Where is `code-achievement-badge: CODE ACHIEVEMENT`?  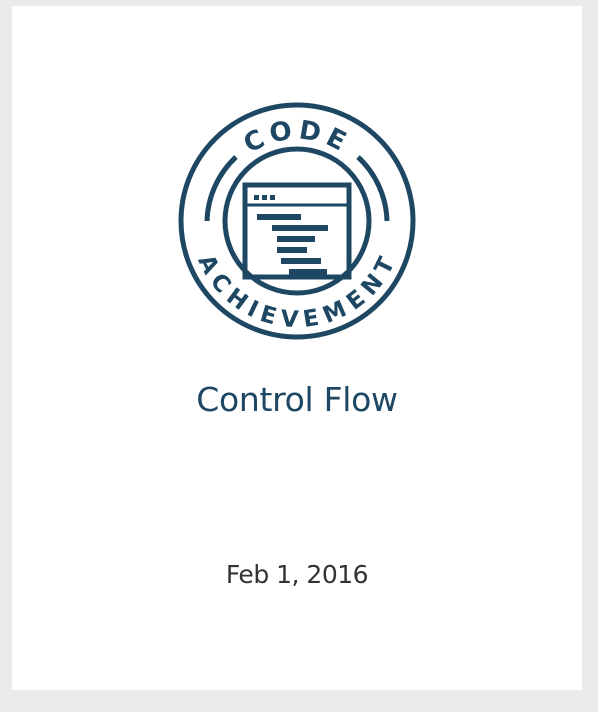
code-achievement-badge: CODE ACHIEVEMENT is located at coordinates (297, 221).